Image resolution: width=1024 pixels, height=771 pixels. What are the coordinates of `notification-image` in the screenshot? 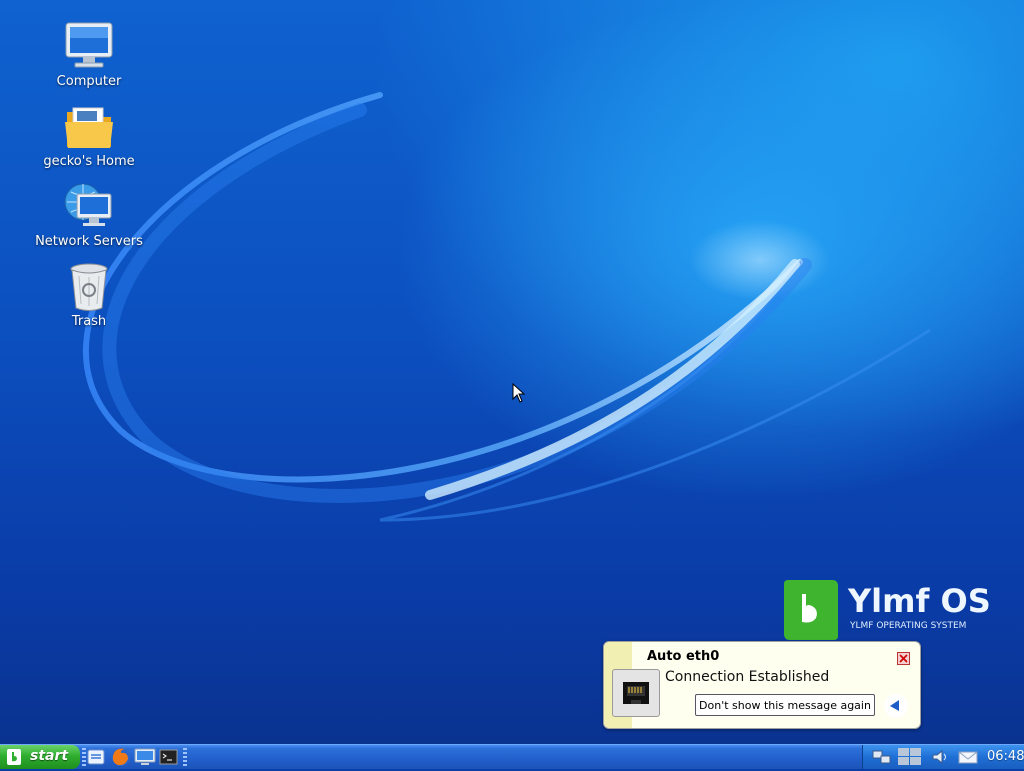 It's located at (636, 693).